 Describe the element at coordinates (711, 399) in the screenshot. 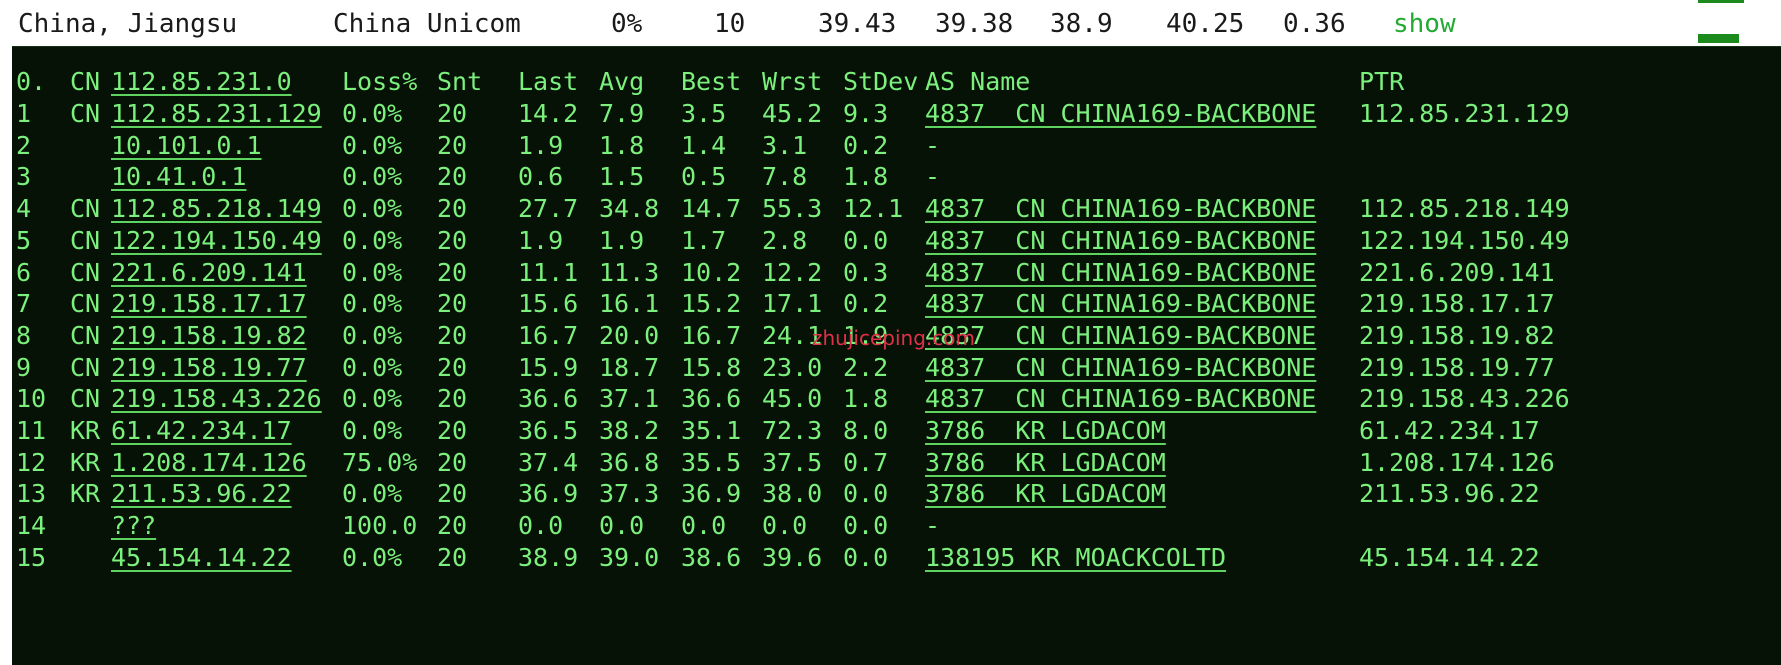

I see `hop-best: 36.6` at that location.